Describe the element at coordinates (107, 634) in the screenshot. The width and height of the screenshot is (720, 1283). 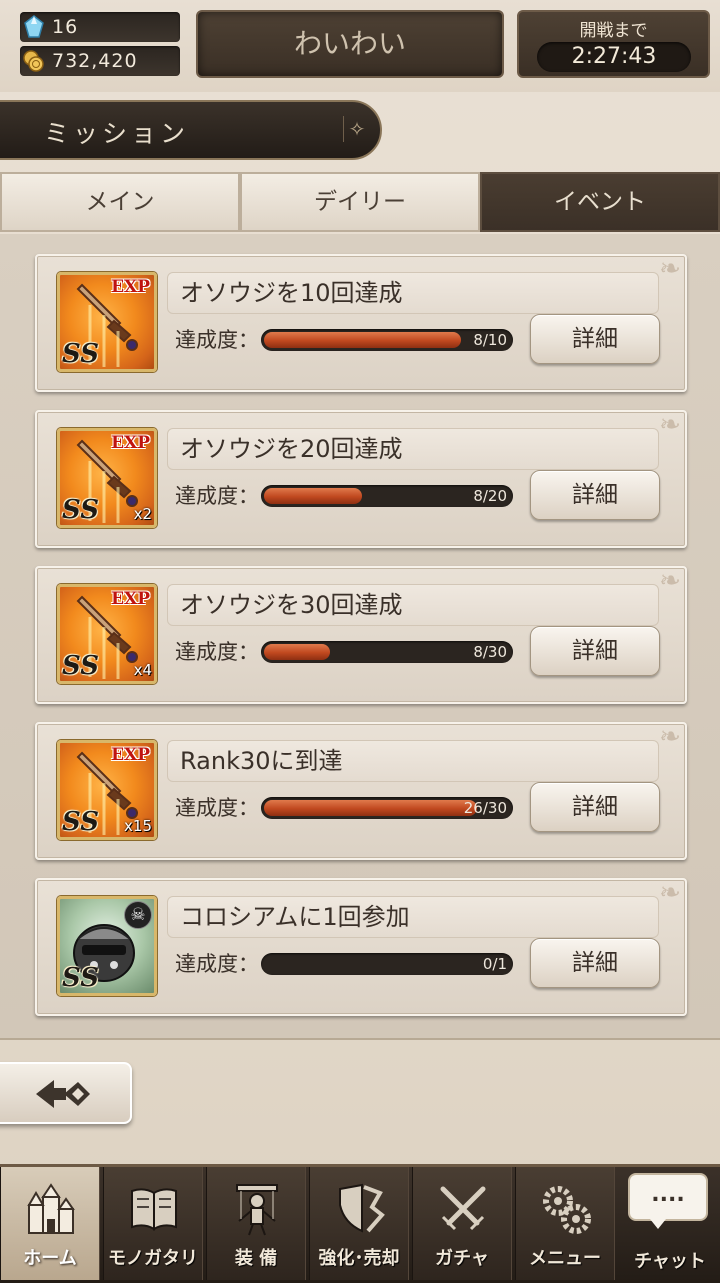
I see `reward-item: EXP SS x4` at that location.